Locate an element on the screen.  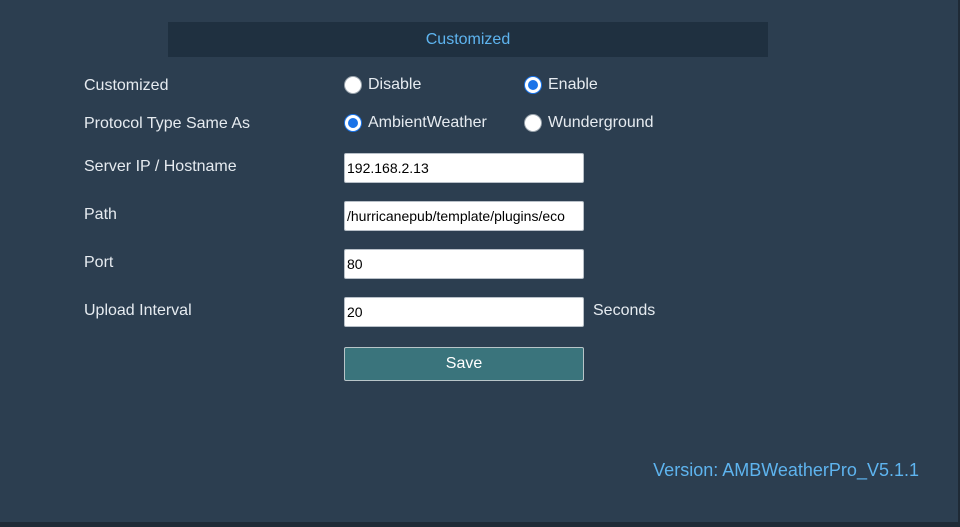
protocol-wunderground-option: Wunderground is located at coordinates (589, 123).